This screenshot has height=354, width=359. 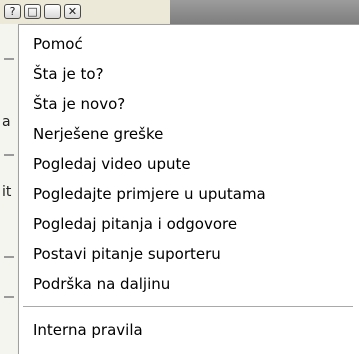 I want to click on maximize-button-alt, so click(x=52, y=11).